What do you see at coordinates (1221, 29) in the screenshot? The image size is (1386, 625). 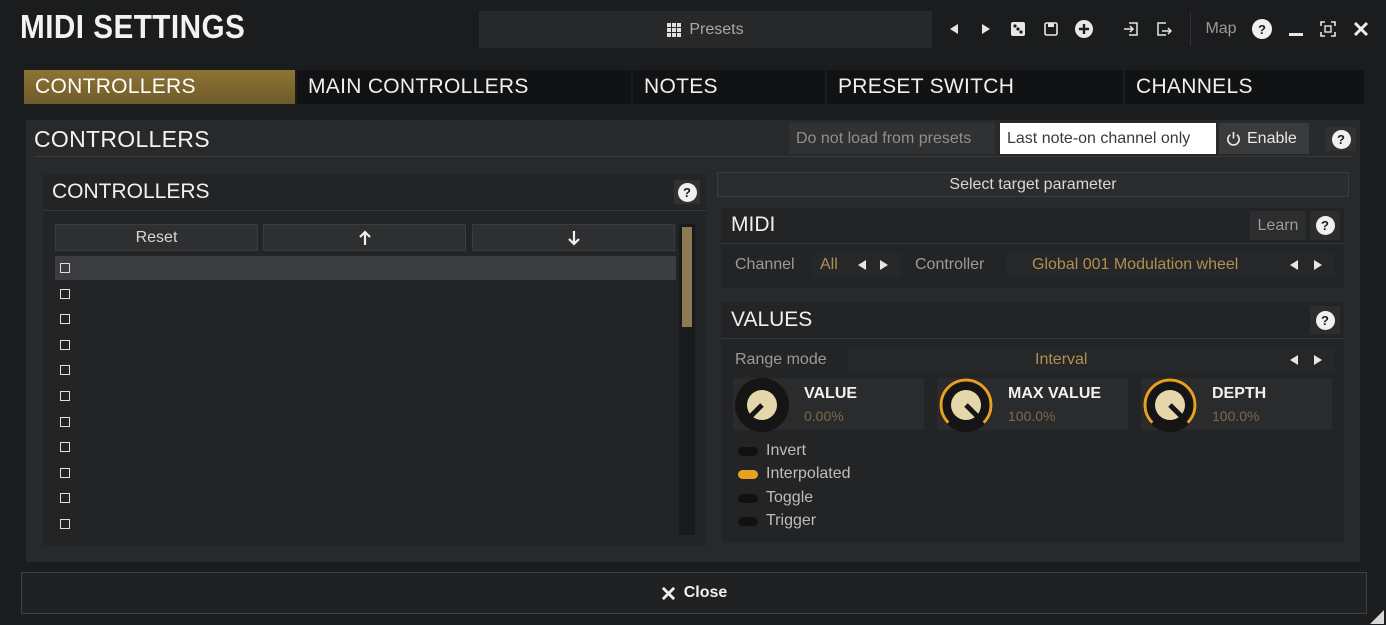 I see `map-button: Map` at bounding box center [1221, 29].